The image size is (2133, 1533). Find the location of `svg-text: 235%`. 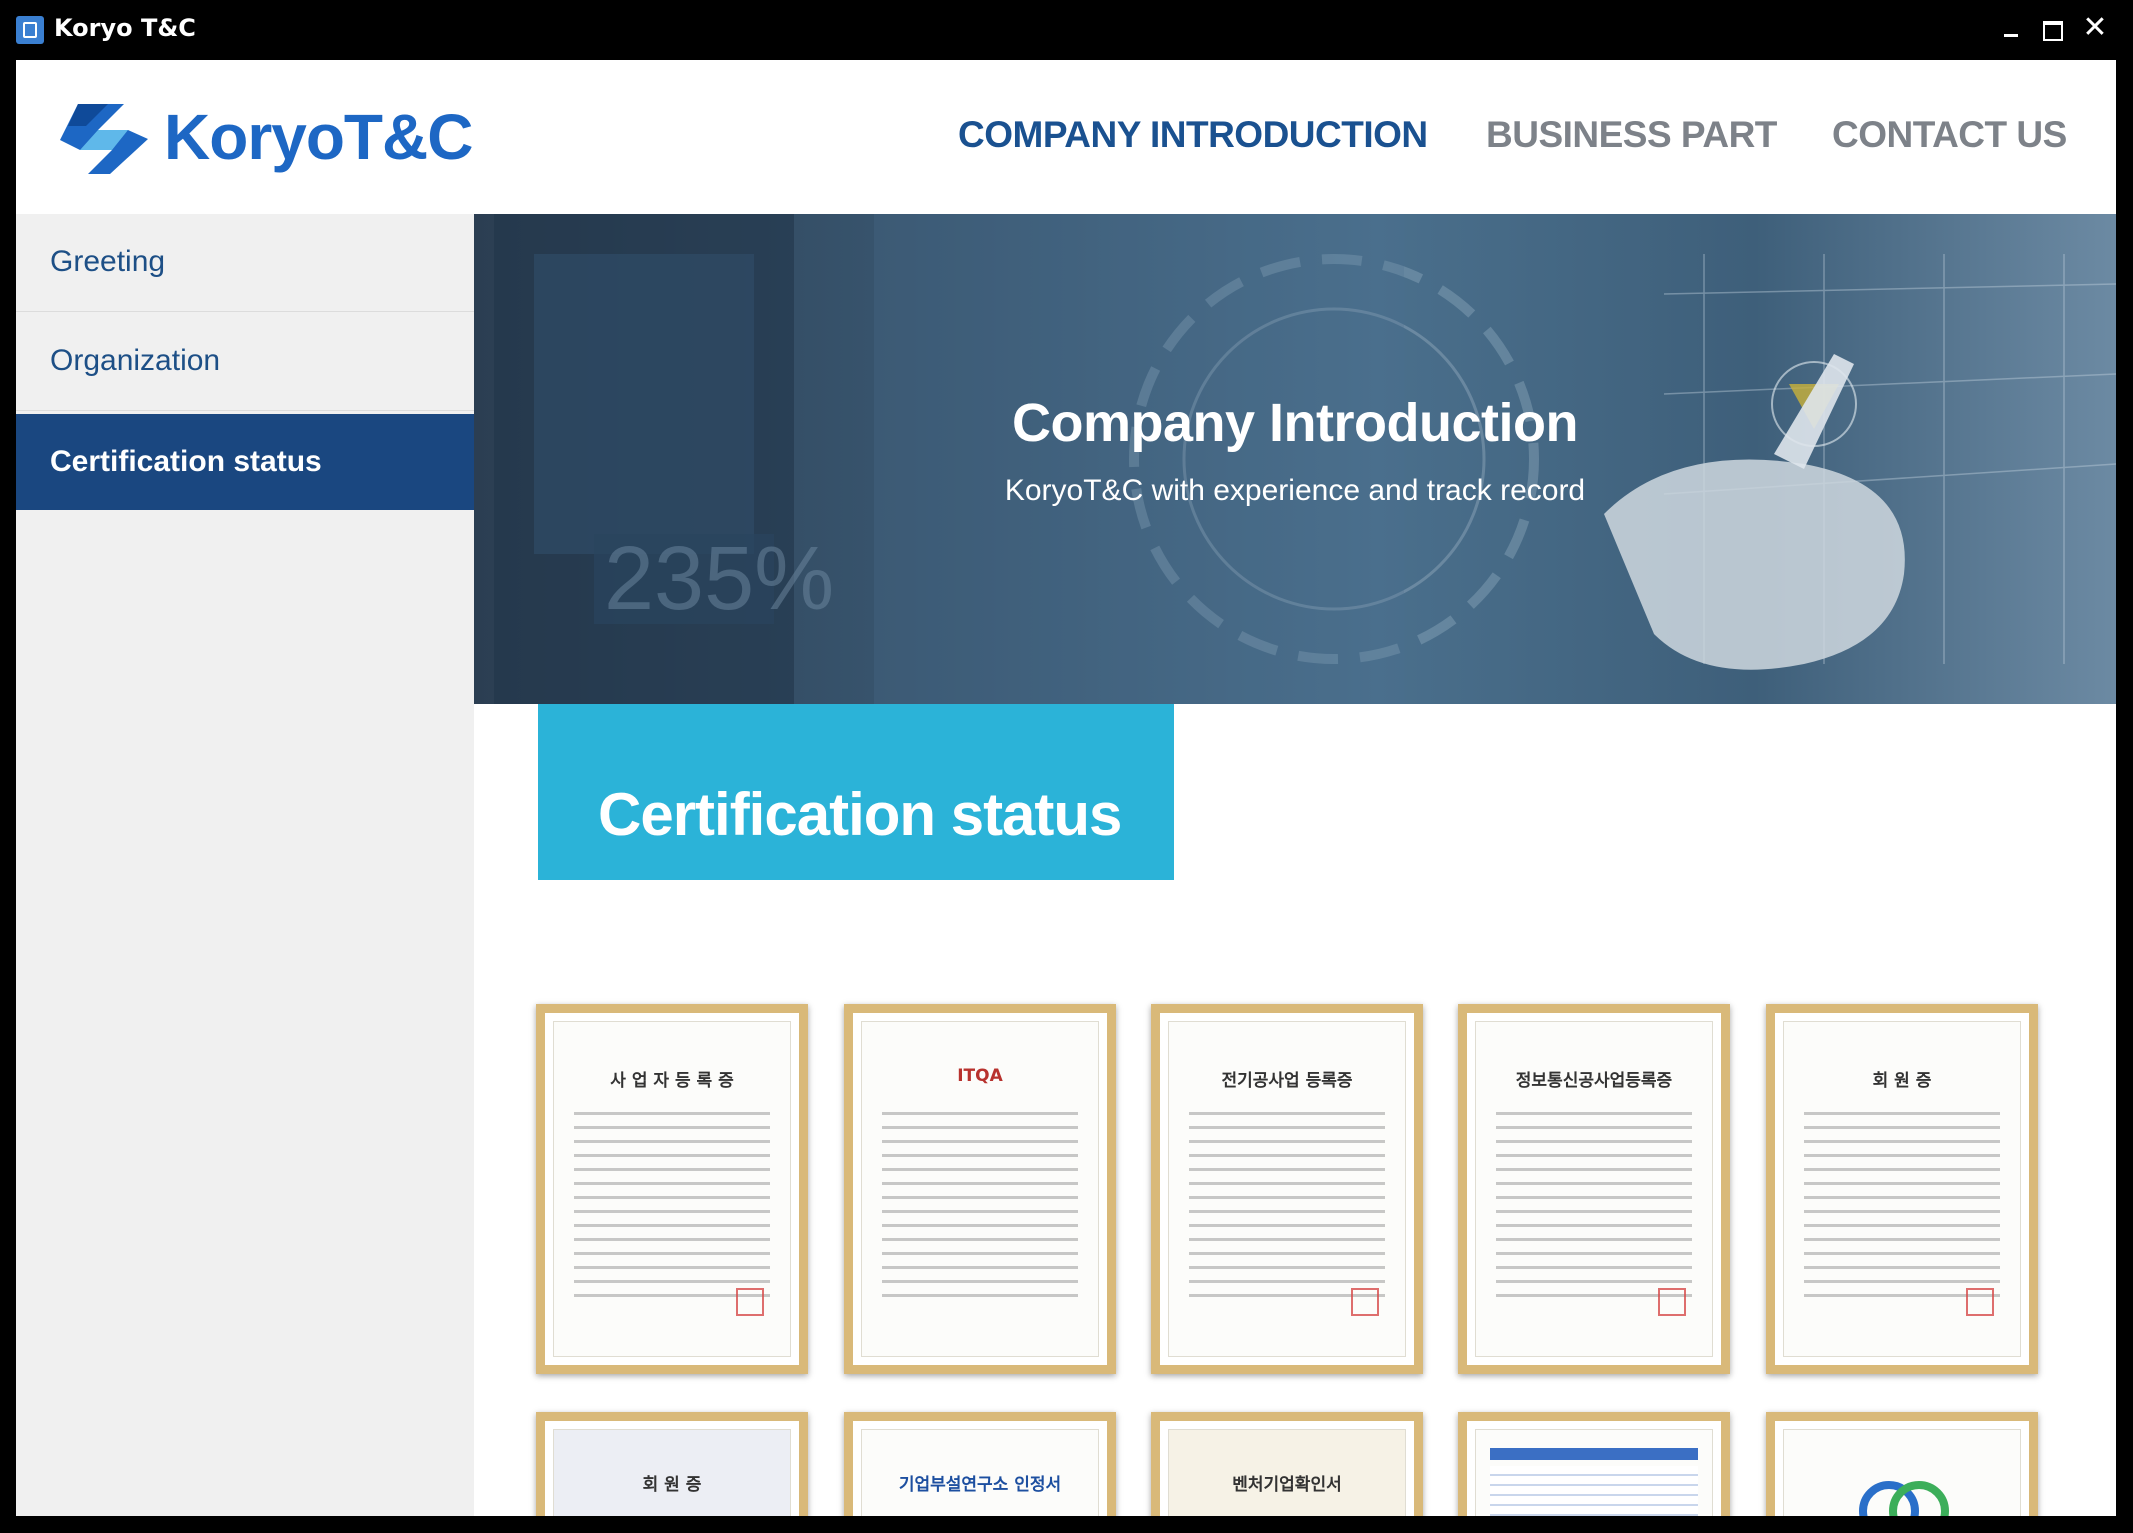

svg-text: 235% is located at coordinates (719, 579).